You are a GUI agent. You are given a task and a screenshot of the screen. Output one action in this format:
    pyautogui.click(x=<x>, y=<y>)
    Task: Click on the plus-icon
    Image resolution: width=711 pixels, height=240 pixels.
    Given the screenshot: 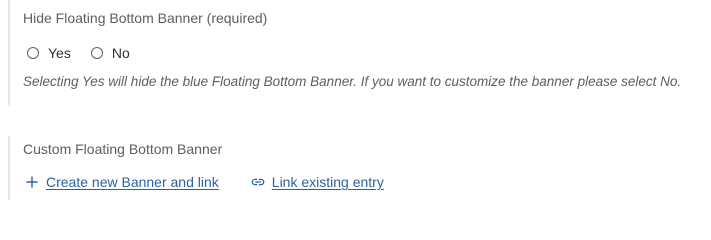 What is the action you would take?
    pyautogui.click(x=32, y=182)
    